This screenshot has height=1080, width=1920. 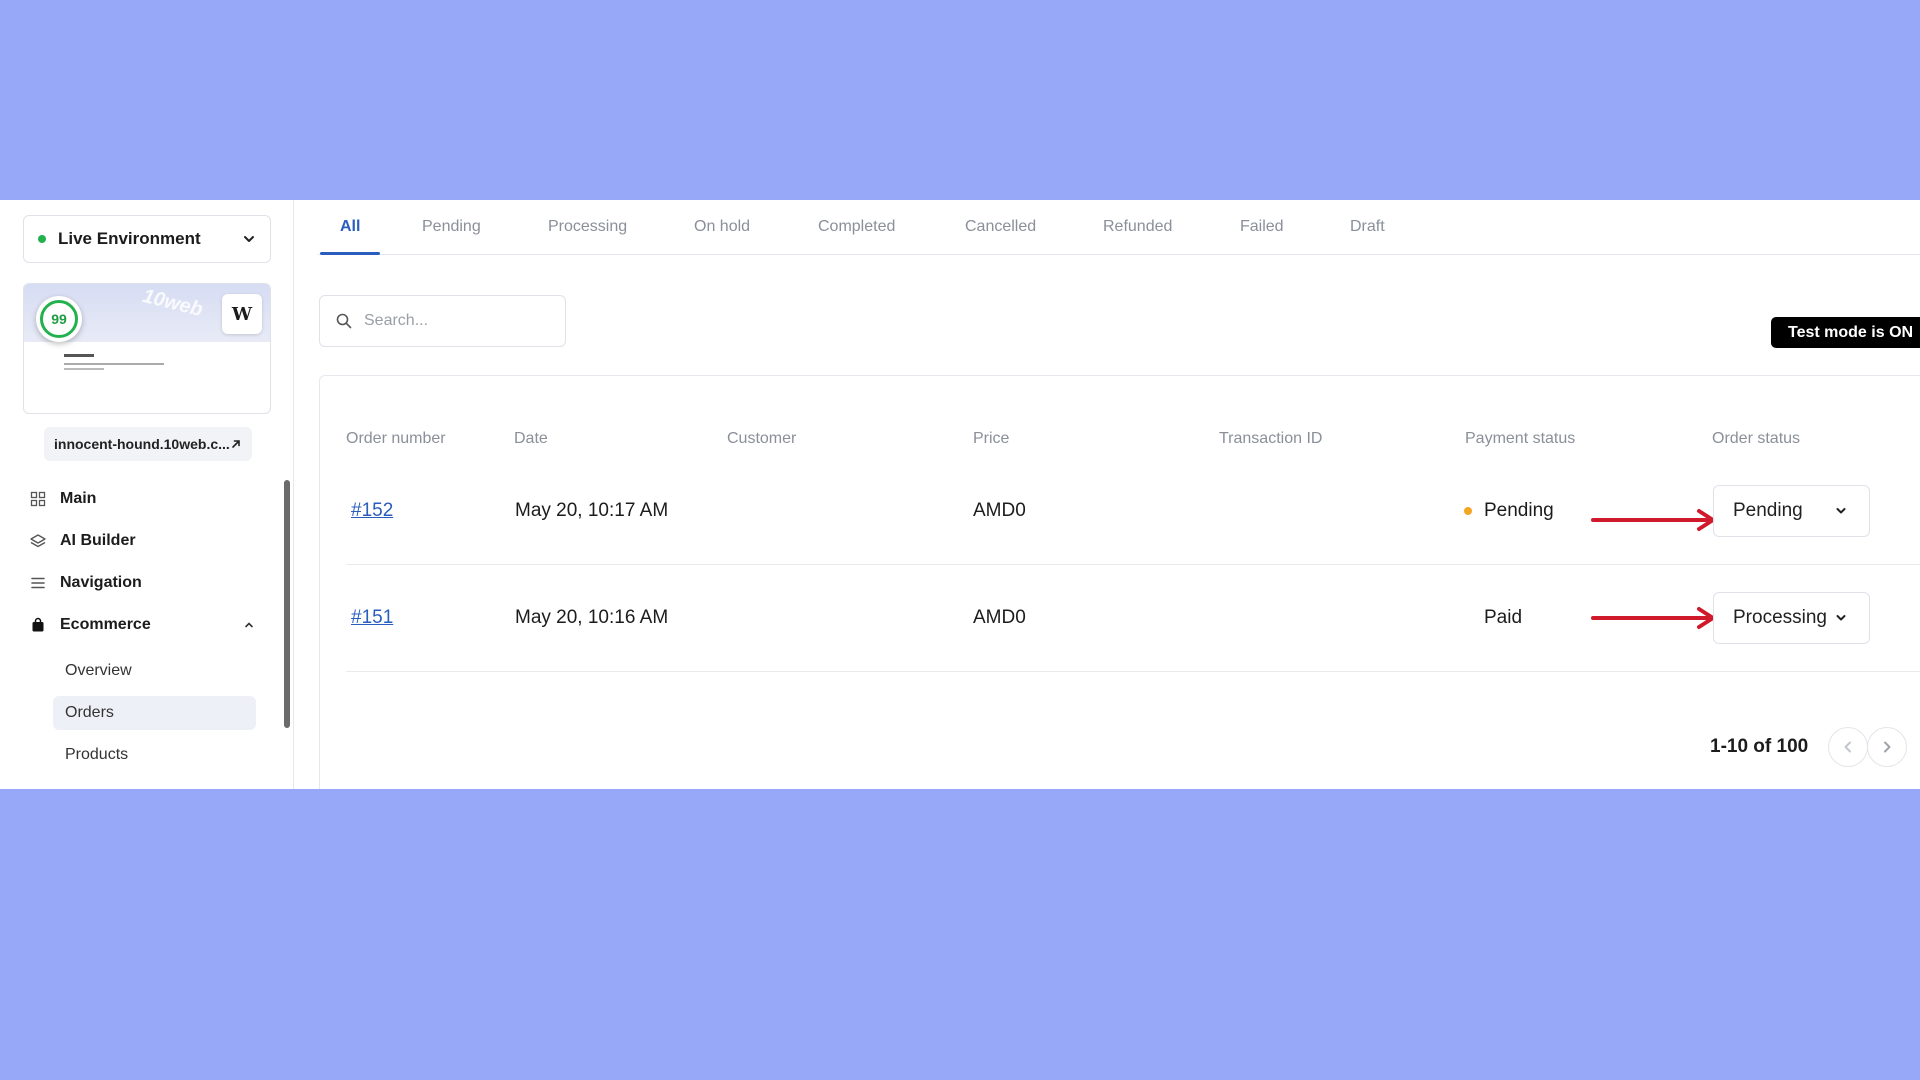 What do you see at coordinates (38, 499) in the screenshot?
I see `grid-icon` at bounding box center [38, 499].